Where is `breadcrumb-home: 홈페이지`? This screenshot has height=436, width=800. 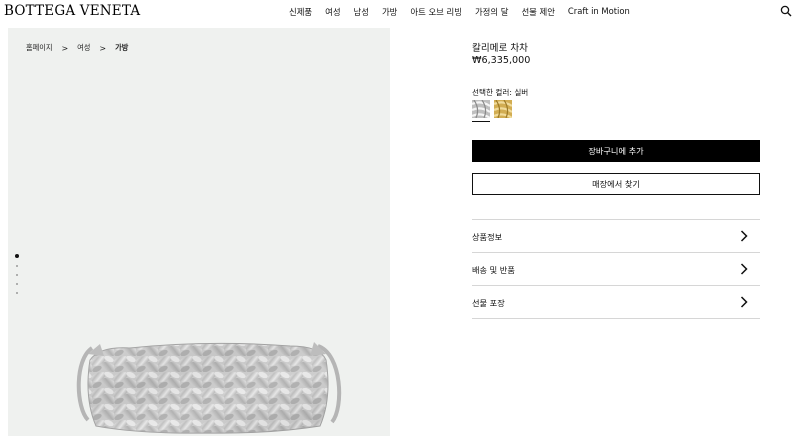
breadcrumb-home: 홈페이지 is located at coordinates (39, 48).